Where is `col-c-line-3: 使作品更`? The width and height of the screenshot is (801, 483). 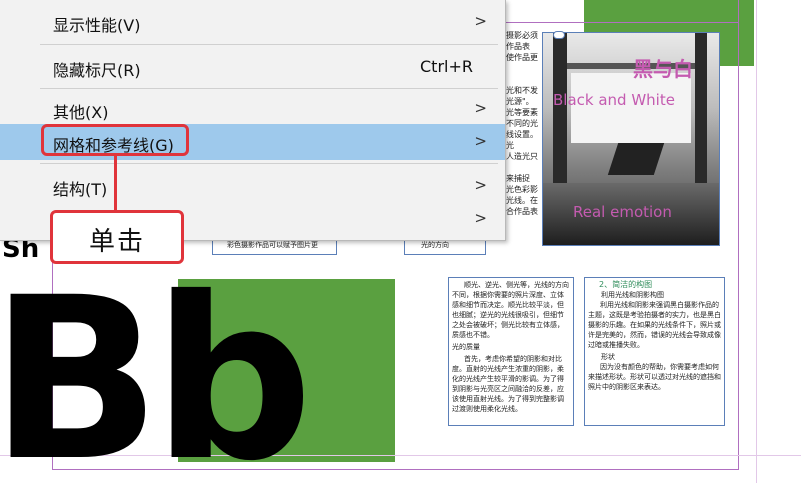
col-c-line-3: 使作品更 is located at coordinates (522, 57).